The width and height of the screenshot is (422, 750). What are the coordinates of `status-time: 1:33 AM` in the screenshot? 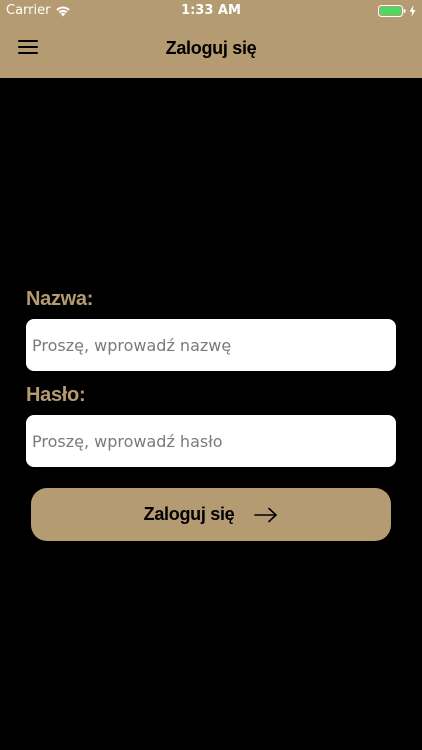 It's located at (211, 10).